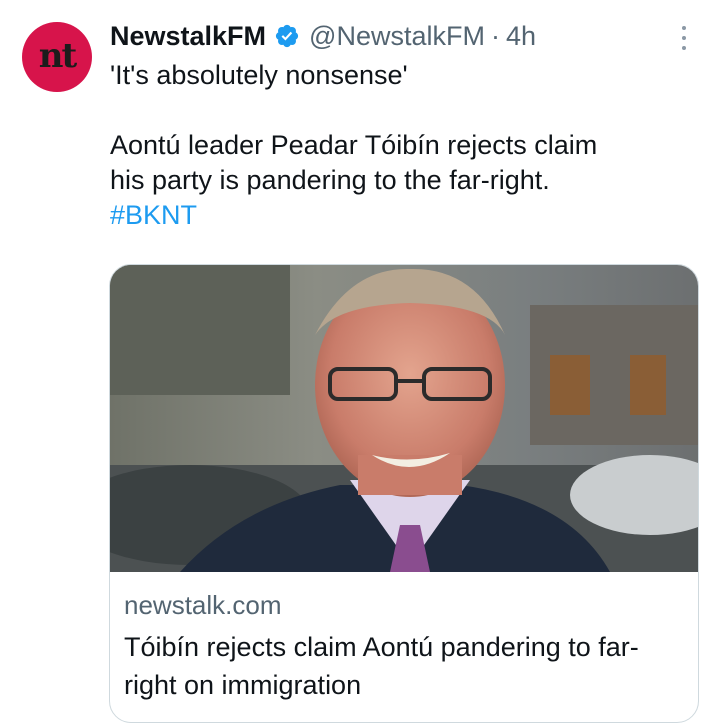 Image resolution: width=720 pixels, height=726 pixels. I want to click on verified-badge-icon, so click(287, 36).